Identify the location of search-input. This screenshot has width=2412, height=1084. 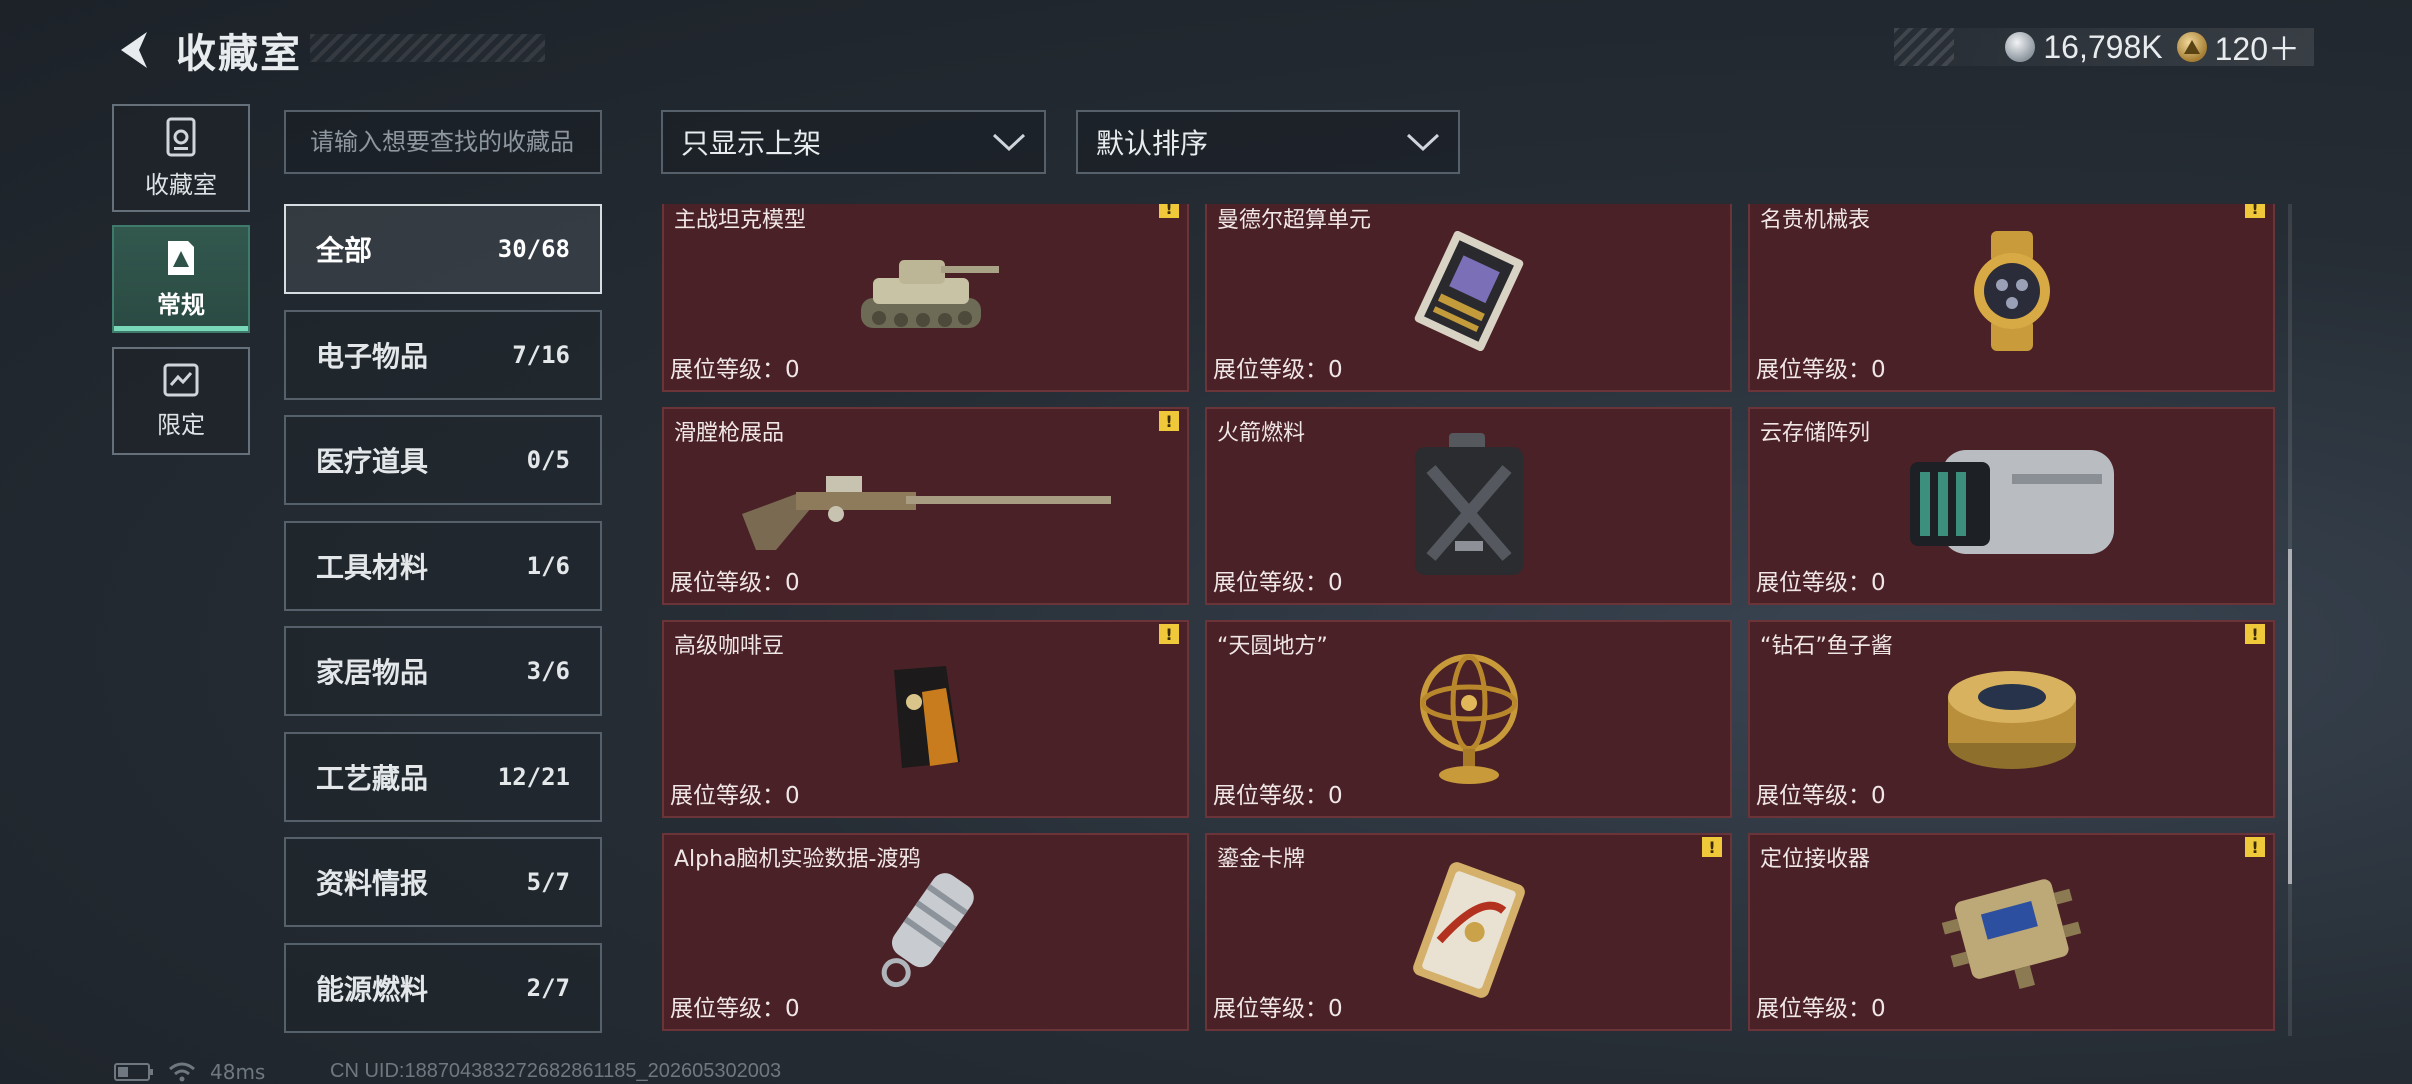
(455, 142).